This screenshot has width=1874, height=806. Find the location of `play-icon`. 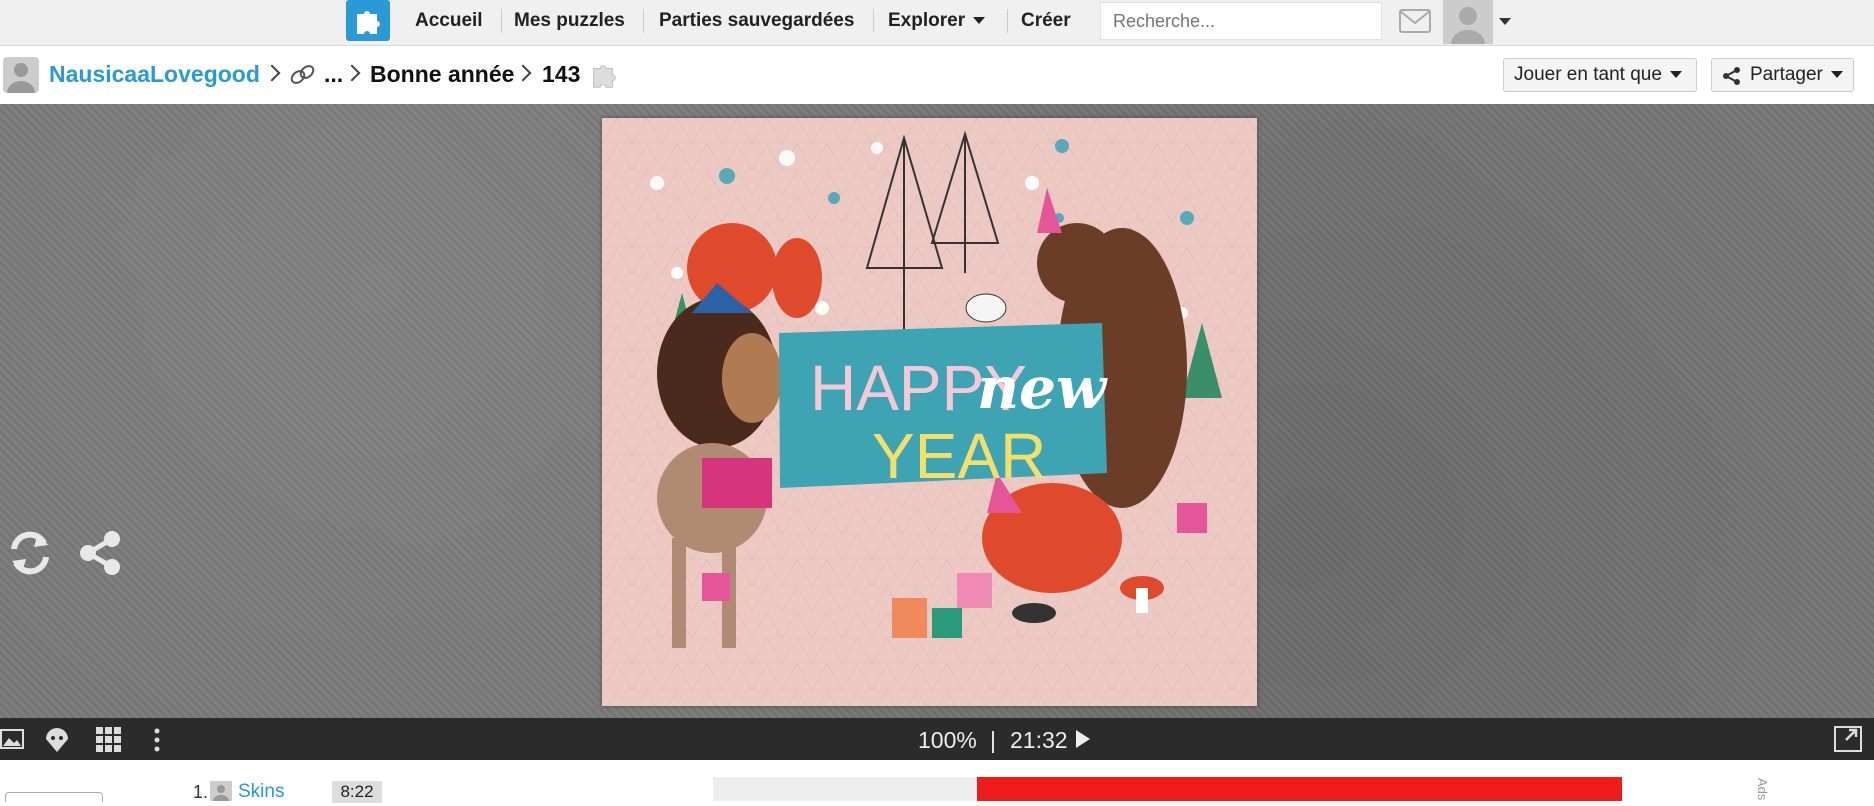

play-icon is located at coordinates (1083, 741).